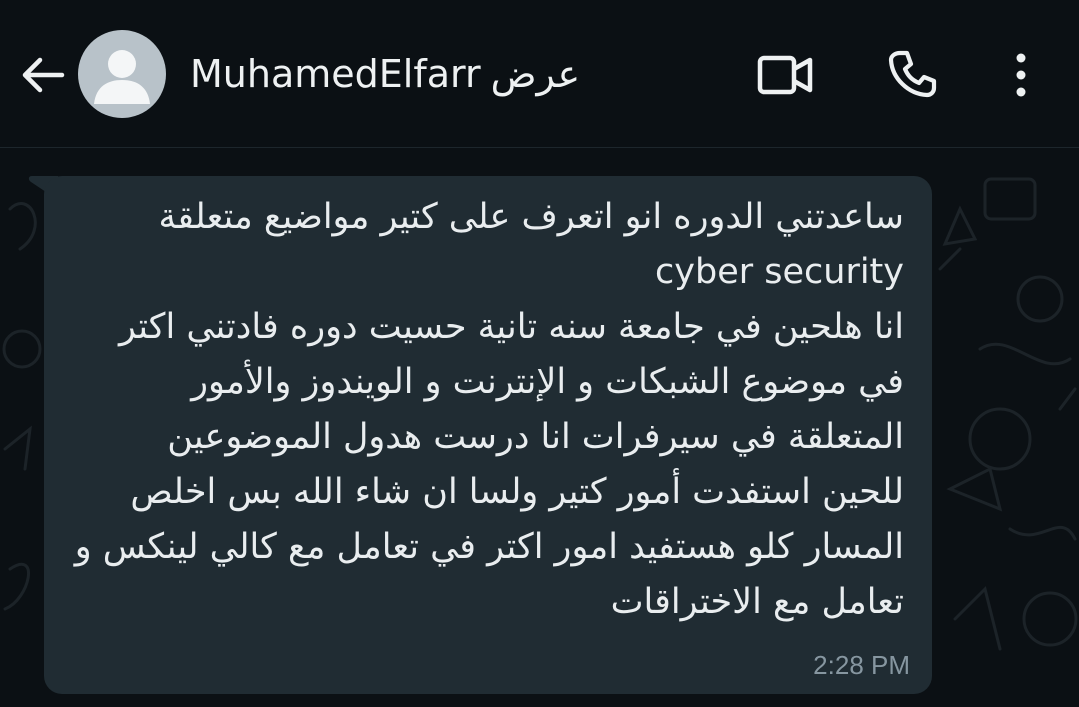 The image size is (1079, 707). Describe the element at coordinates (912, 74) in the screenshot. I see `phone-icon` at that location.